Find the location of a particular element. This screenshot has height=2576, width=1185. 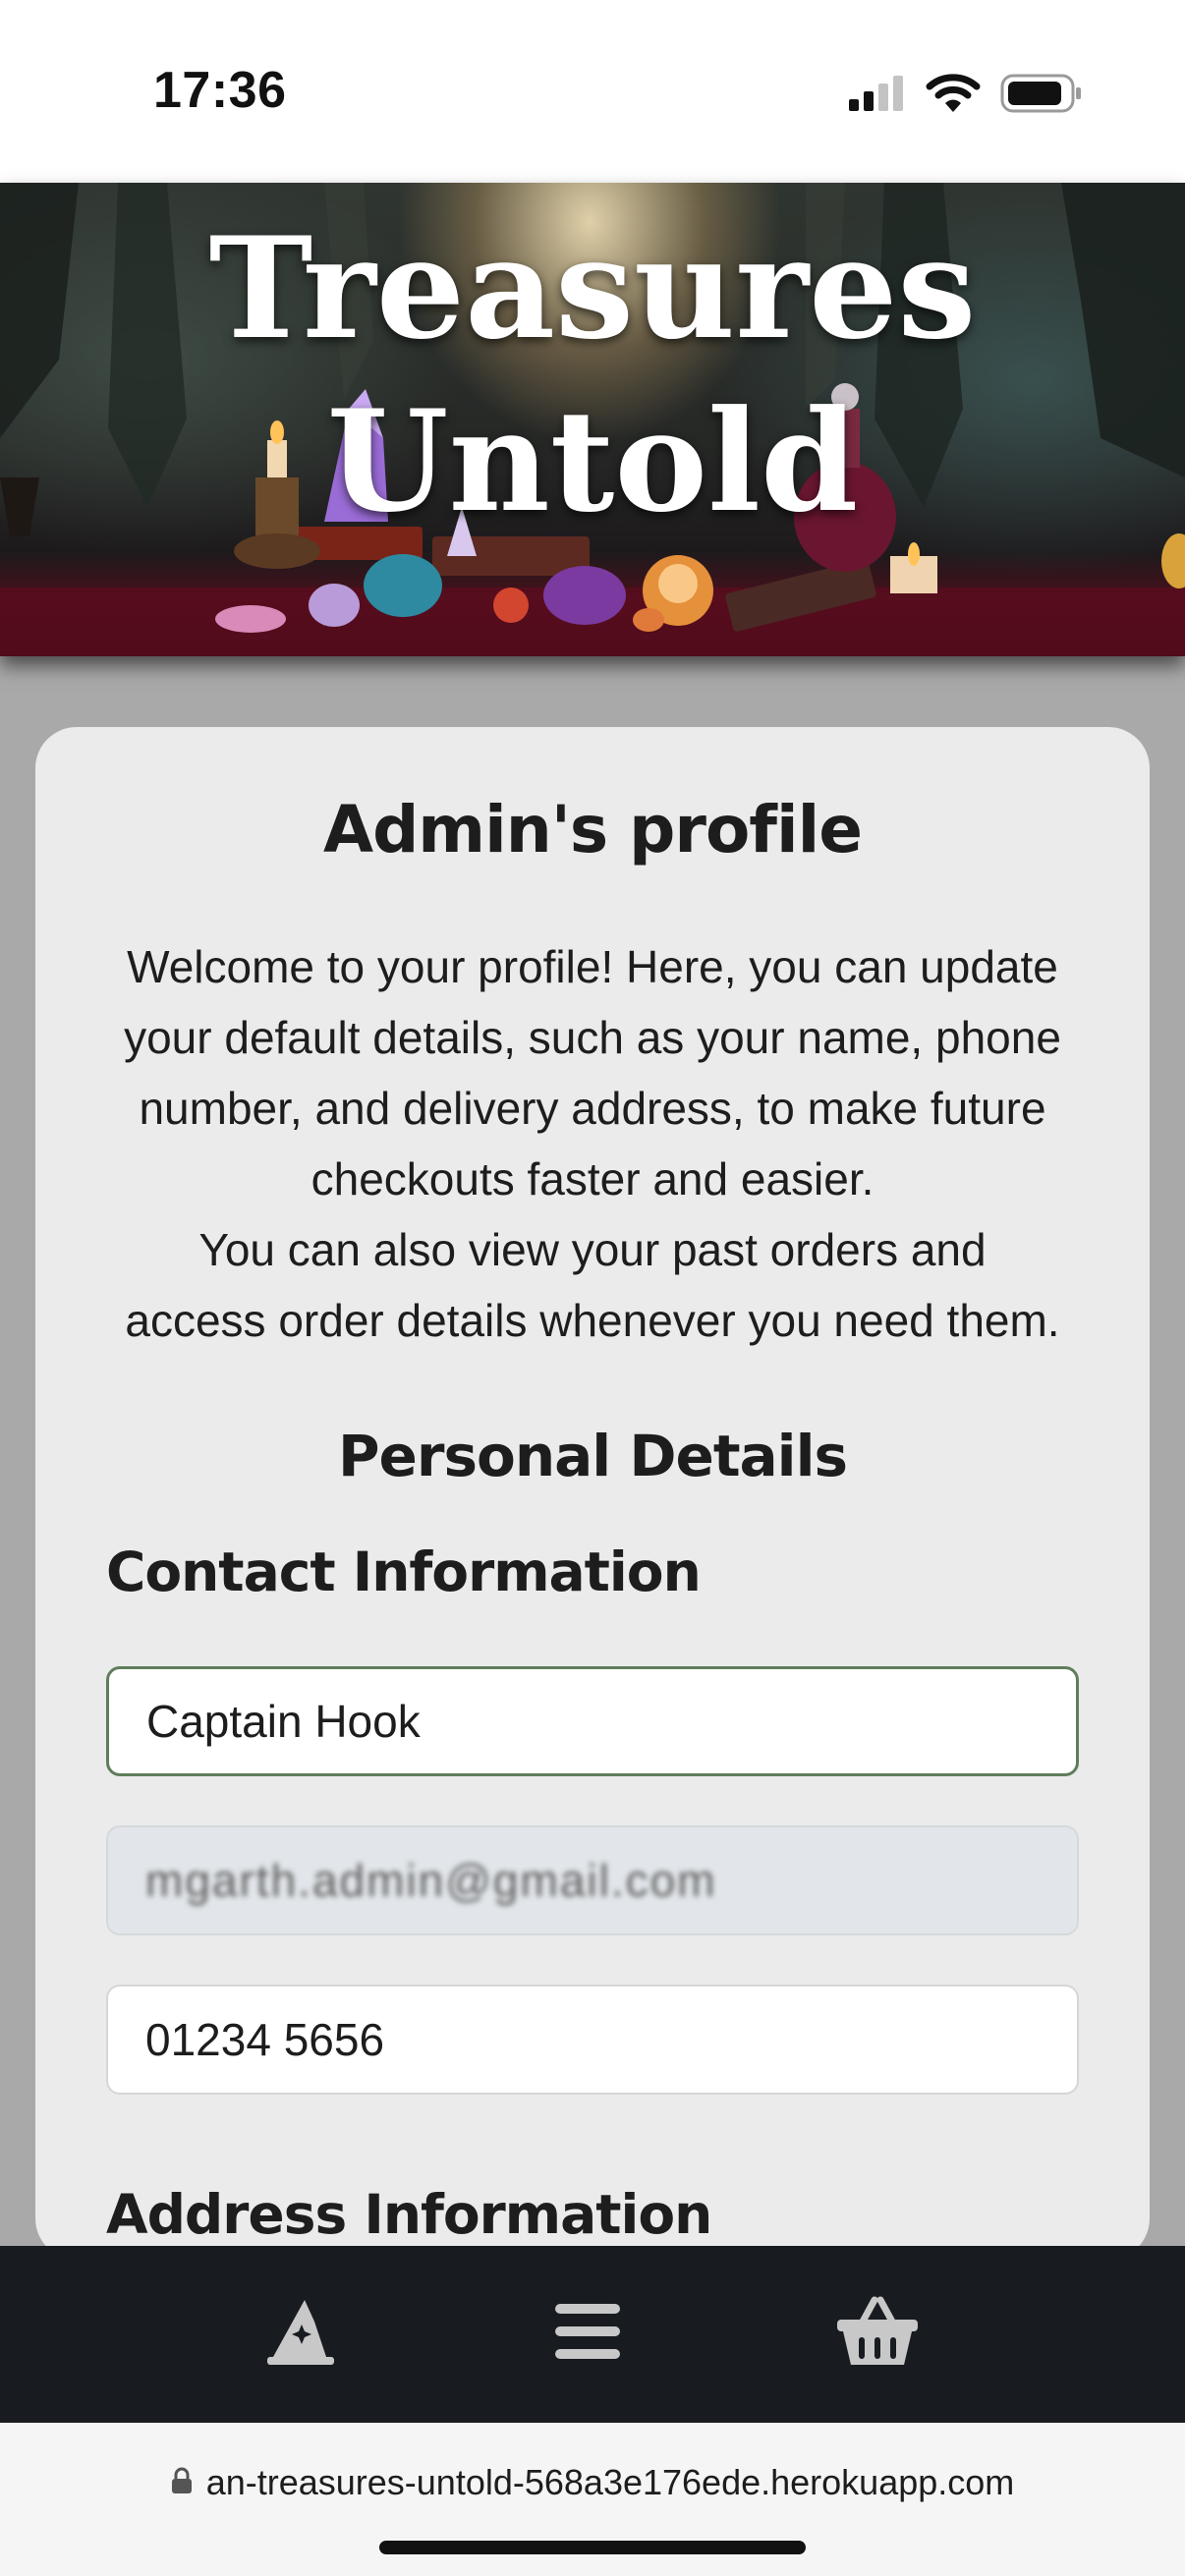

email-value: mgarth.admin@gmail.com is located at coordinates (431, 1880).